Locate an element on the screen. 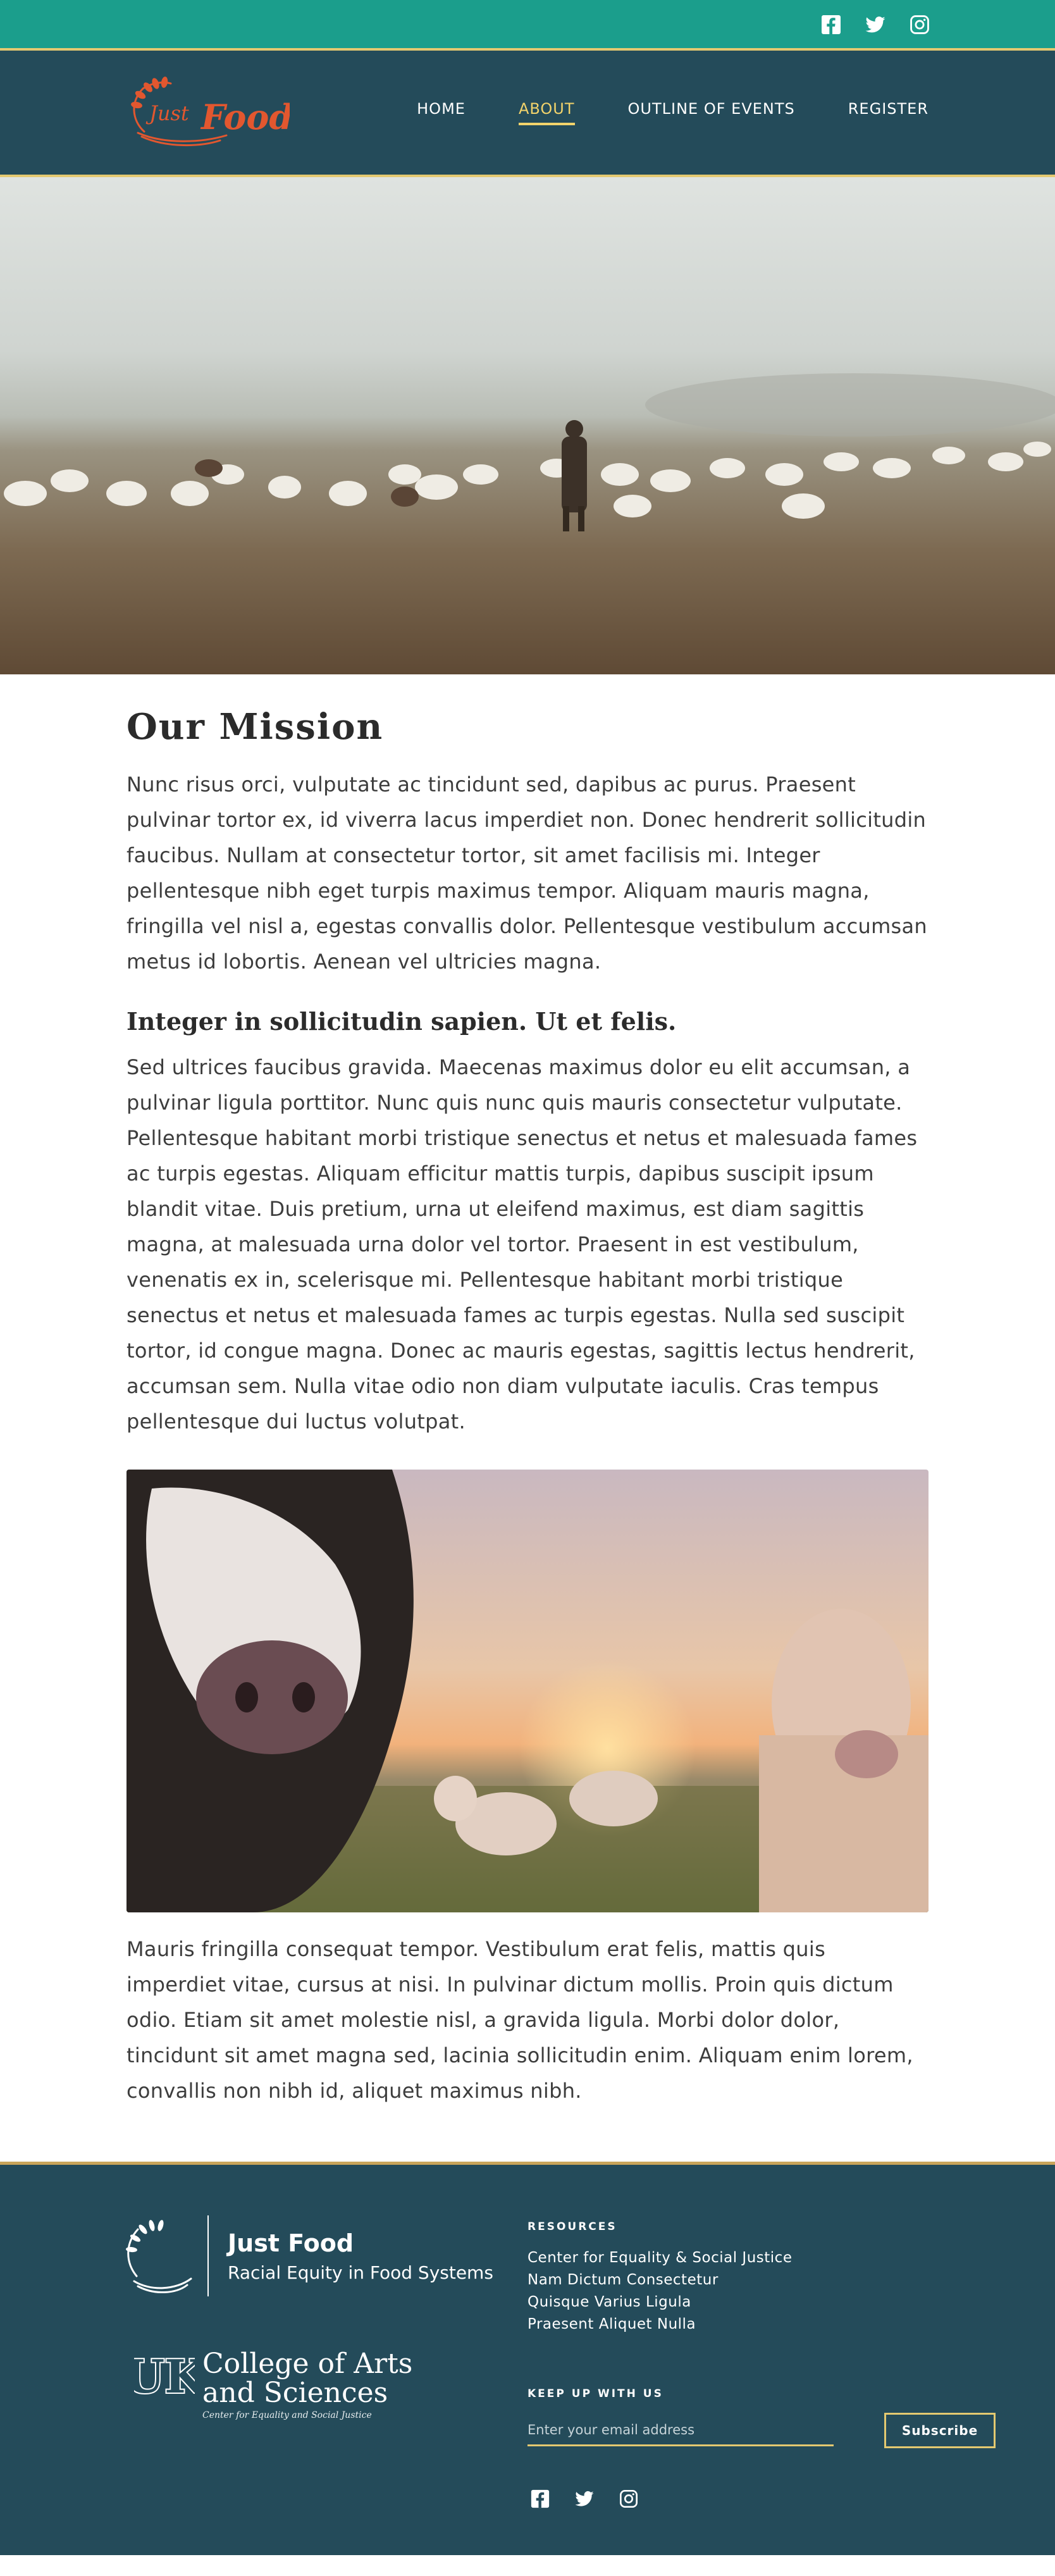 The height and width of the screenshot is (2576, 1055). nav-about: ABOUT is located at coordinates (546, 113).